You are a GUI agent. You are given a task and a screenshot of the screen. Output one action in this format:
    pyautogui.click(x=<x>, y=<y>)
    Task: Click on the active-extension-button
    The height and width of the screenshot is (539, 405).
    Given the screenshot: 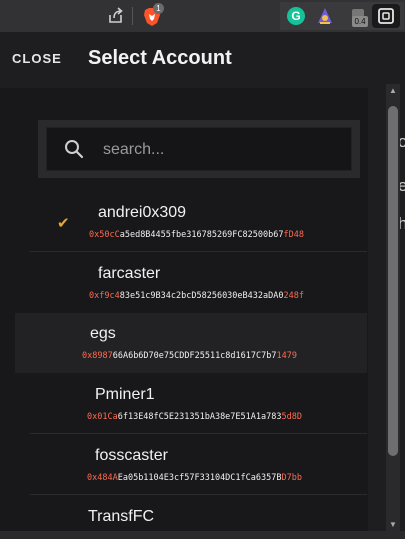 What is the action you would take?
    pyautogui.click(x=386, y=16)
    